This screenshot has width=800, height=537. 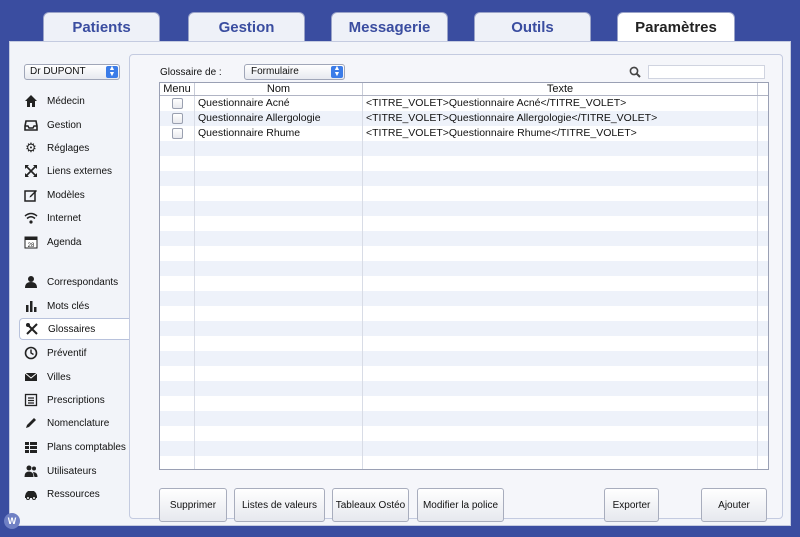 What do you see at coordinates (101, 27) in the screenshot?
I see `tab-patients: Patients` at bounding box center [101, 27].